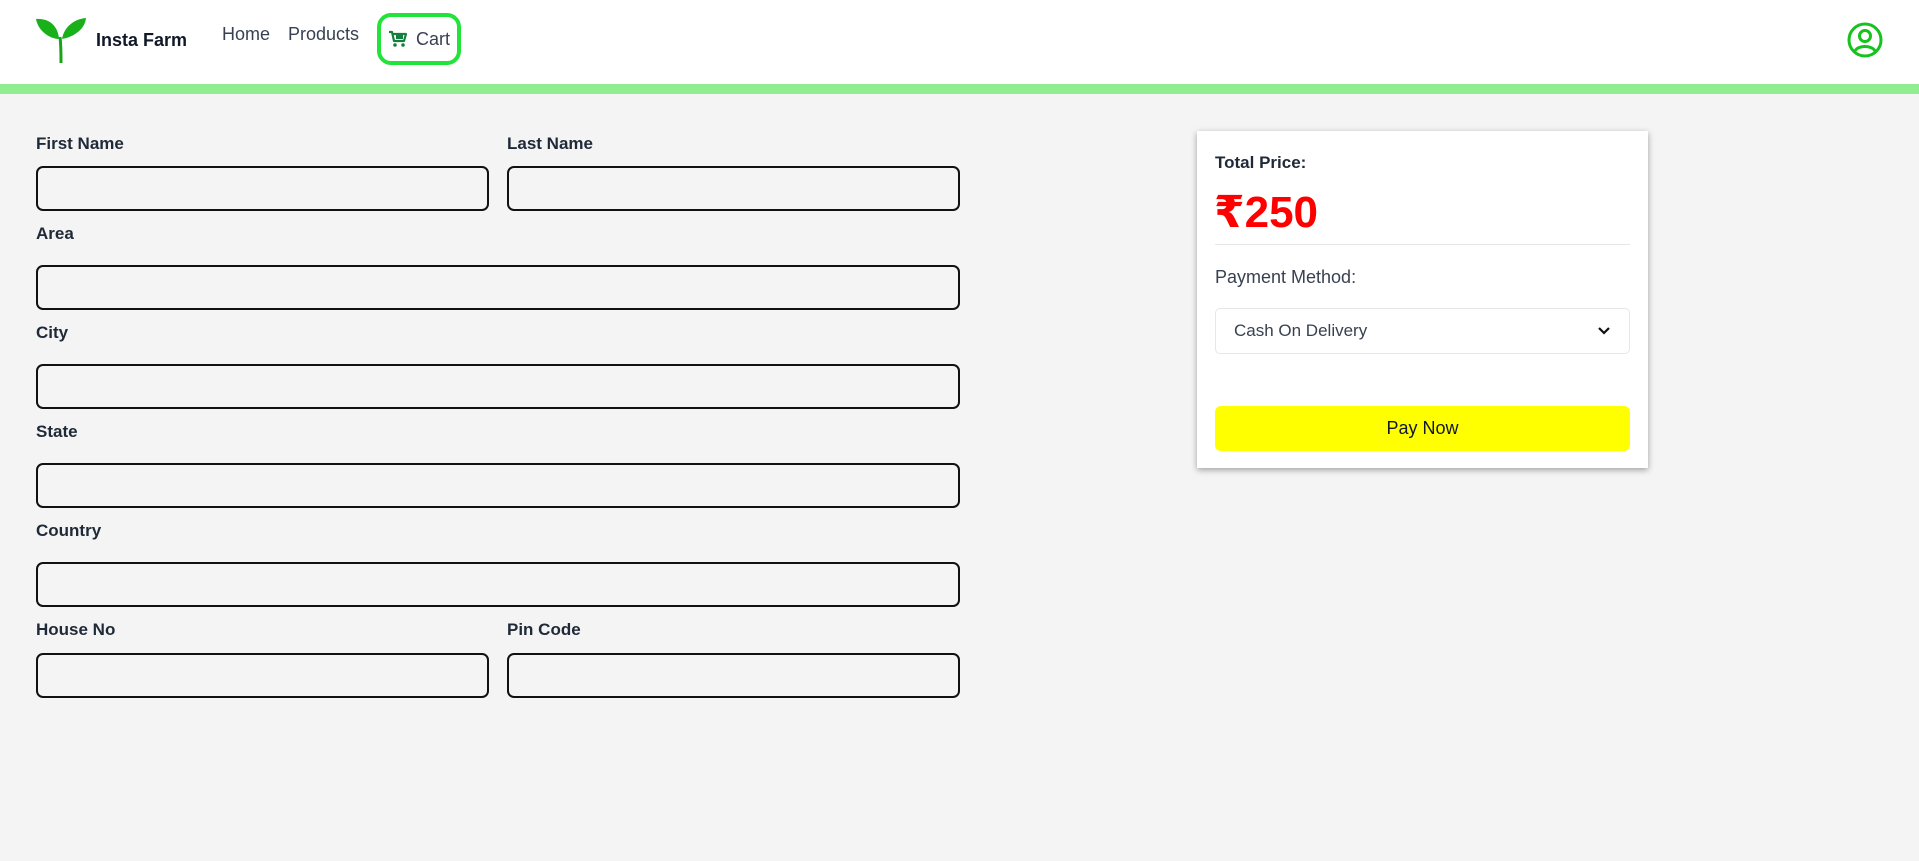 Image resolution: width=1919 pixels, height=861 pixels. I want to click on state-label: State, so click(57, 431).